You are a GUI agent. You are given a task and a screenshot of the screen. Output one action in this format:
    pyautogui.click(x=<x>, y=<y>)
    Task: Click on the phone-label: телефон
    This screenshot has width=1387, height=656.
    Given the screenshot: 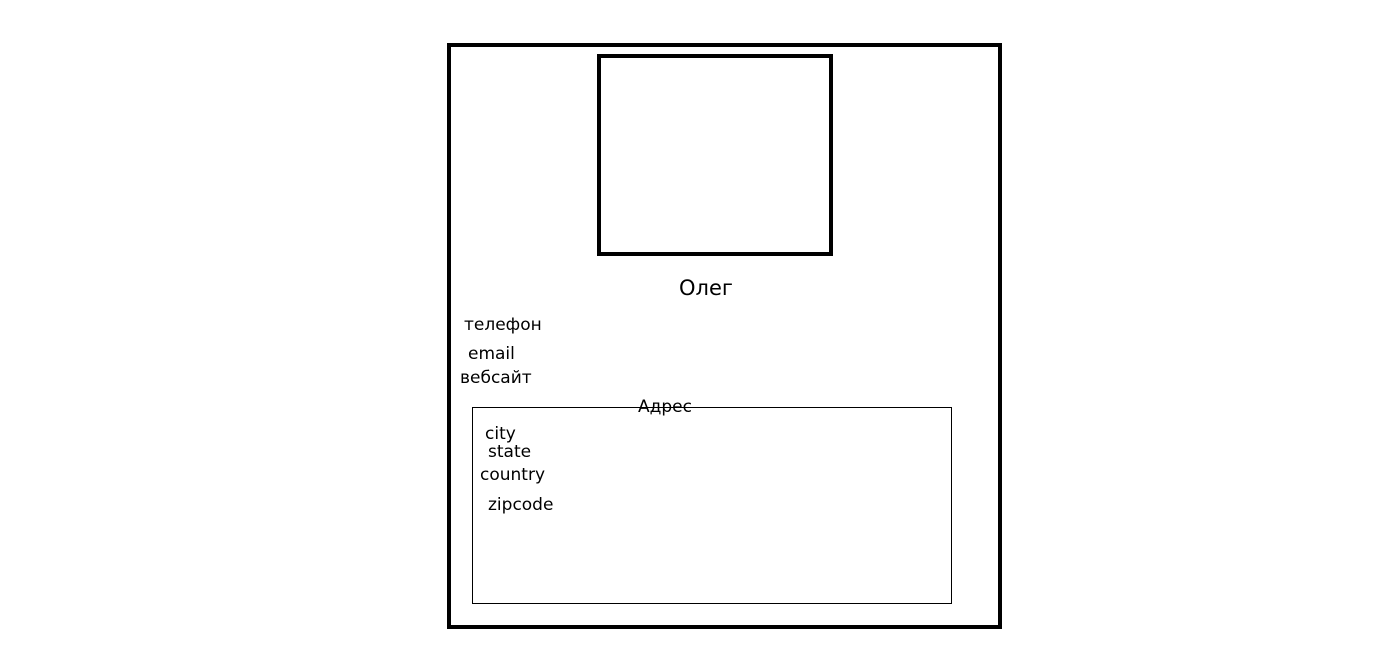 What is the action you would take?
    pyautogui.click(x=503, y=325)
    